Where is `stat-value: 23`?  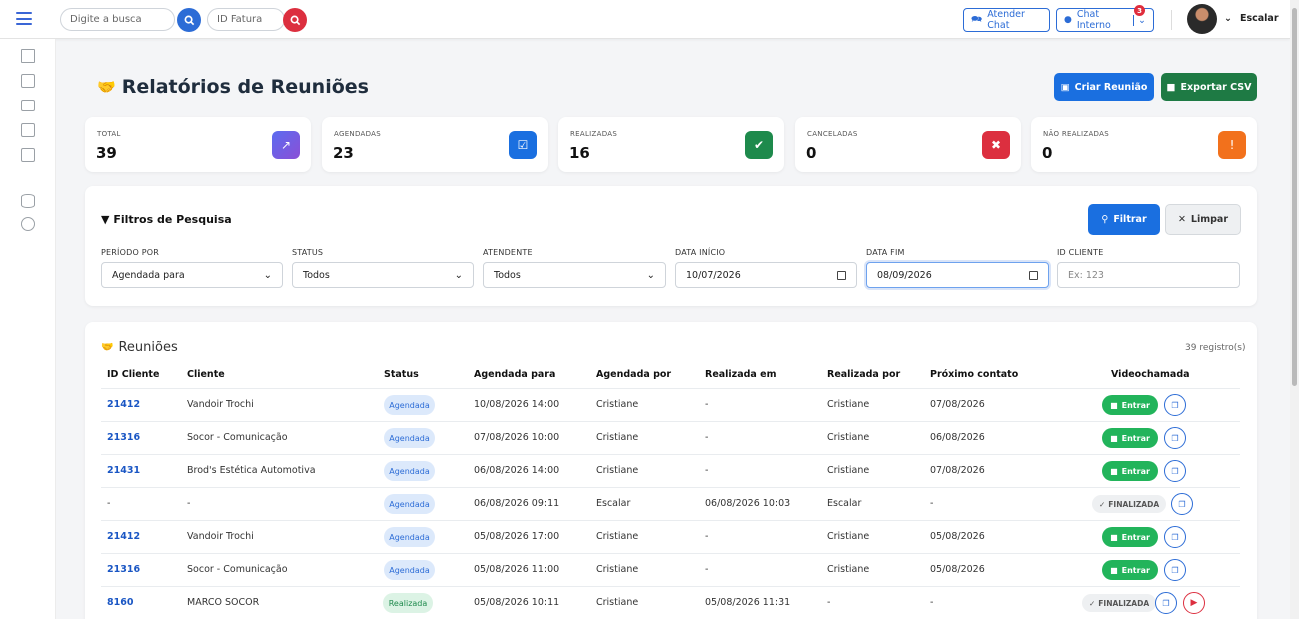
stat-value: 23 is located at coordinates (343, 153).